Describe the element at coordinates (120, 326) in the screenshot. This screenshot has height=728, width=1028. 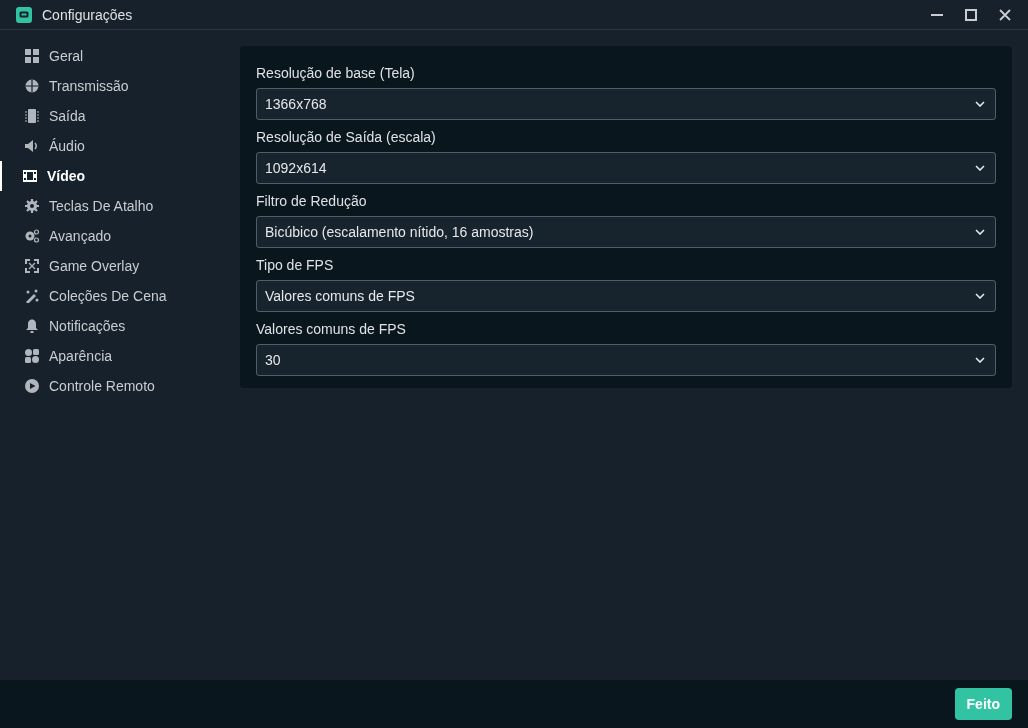
I see `sidebar-item: Notificações` at that location.